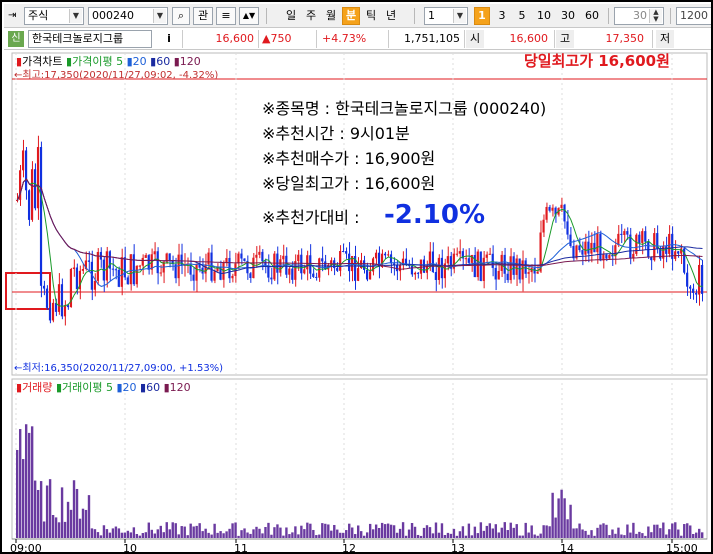 Image resolution: width=713 pixels, height=554 pixels. I want to click on minute-3: 3, so click(502, 16).